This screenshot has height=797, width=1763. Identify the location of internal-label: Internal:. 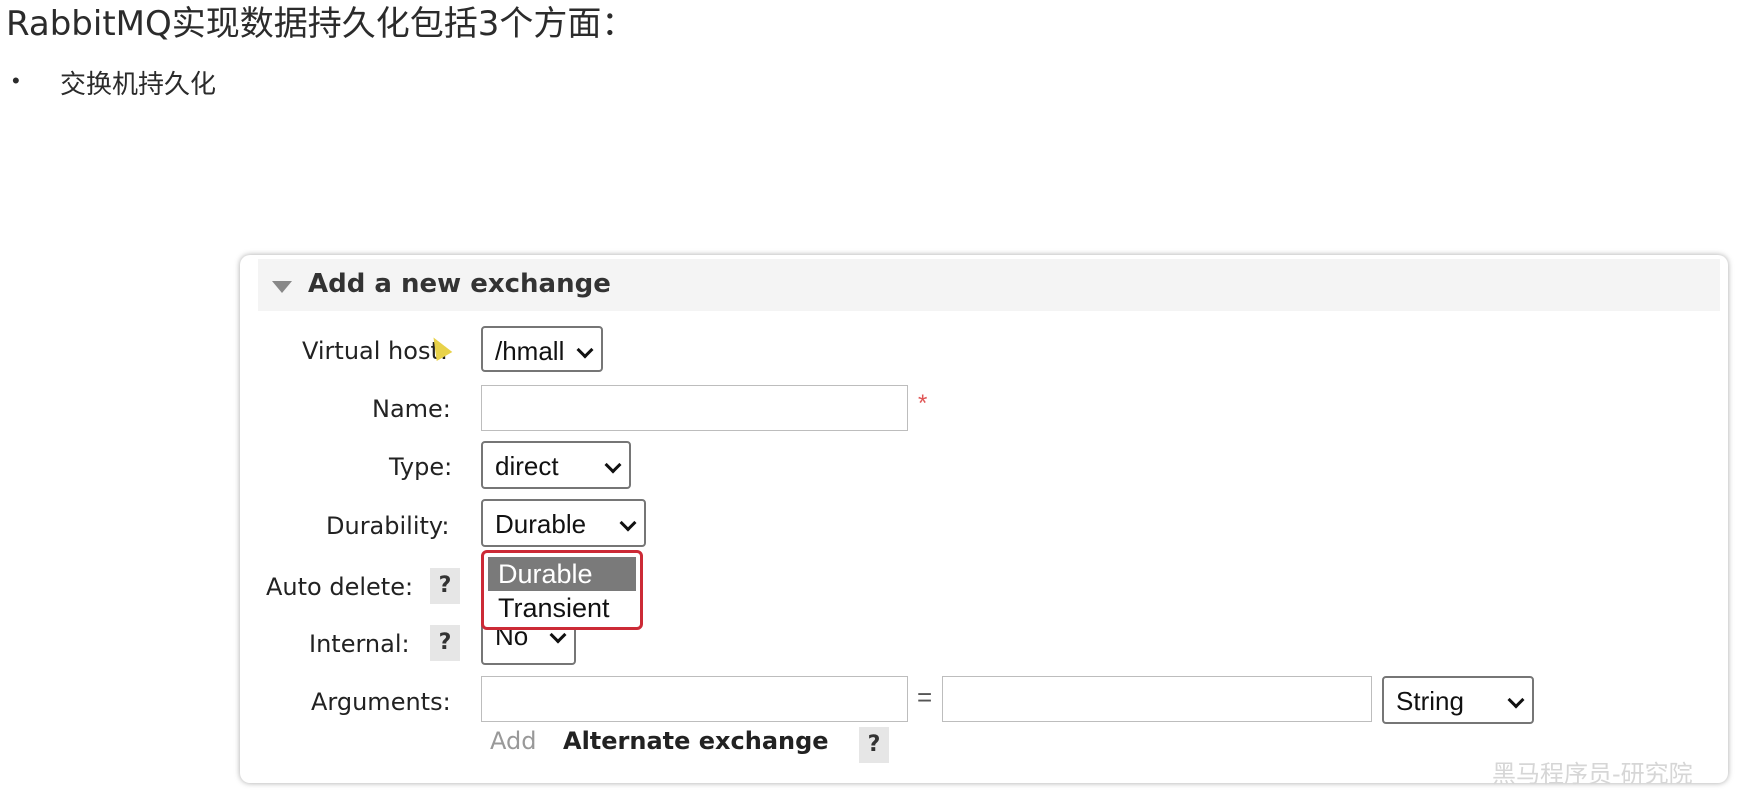
(359, 644).